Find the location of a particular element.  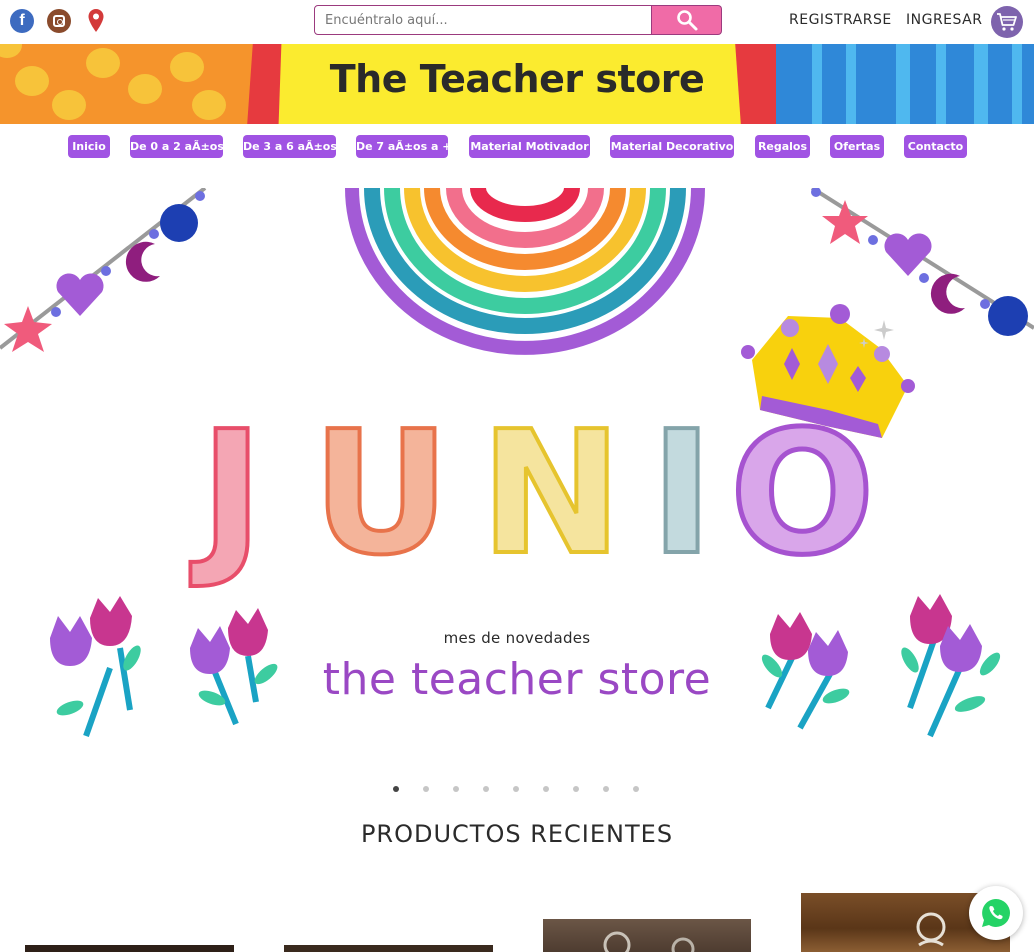

nav-item-regalos: Regalos is located at coordinates (782, 146).